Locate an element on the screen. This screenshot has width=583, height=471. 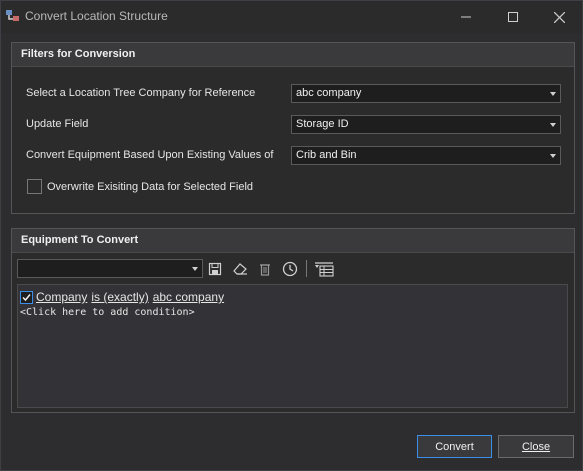
filters-group-header: Filters for Conversion is located at coordinates (293, 55).